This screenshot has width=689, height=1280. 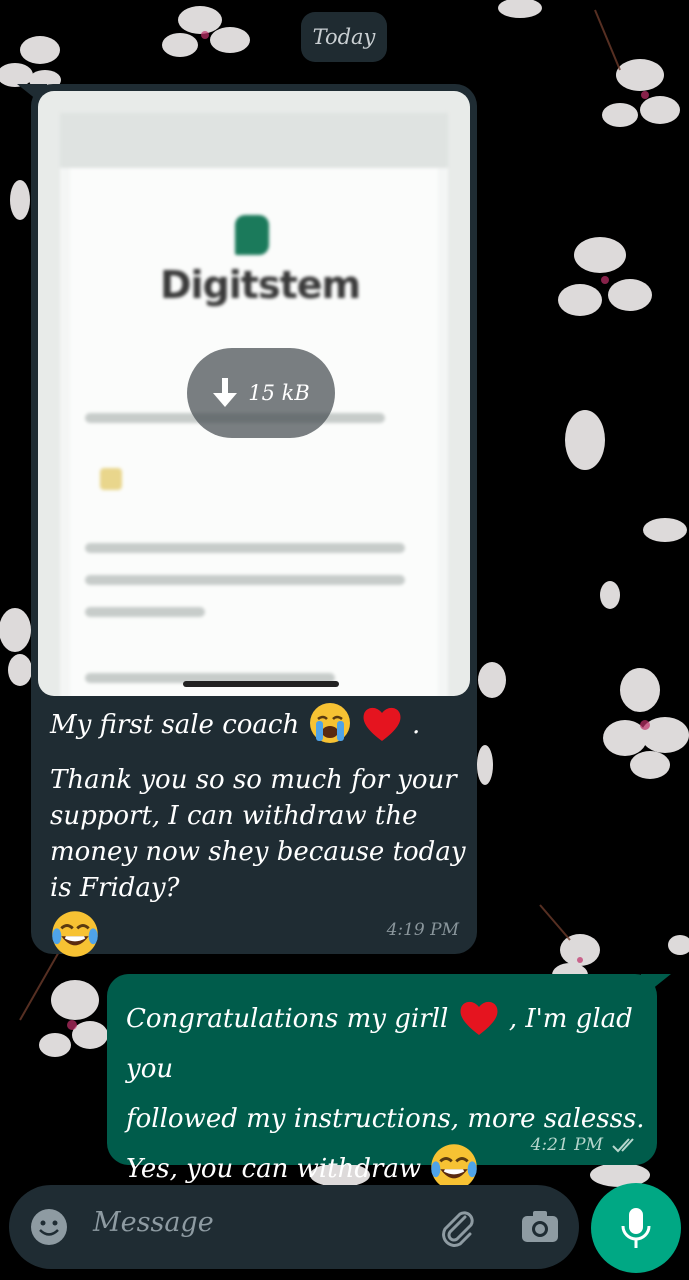 I want to click on outgoing-timestamp: 4:21 PM, so click(x=566, y=1145).